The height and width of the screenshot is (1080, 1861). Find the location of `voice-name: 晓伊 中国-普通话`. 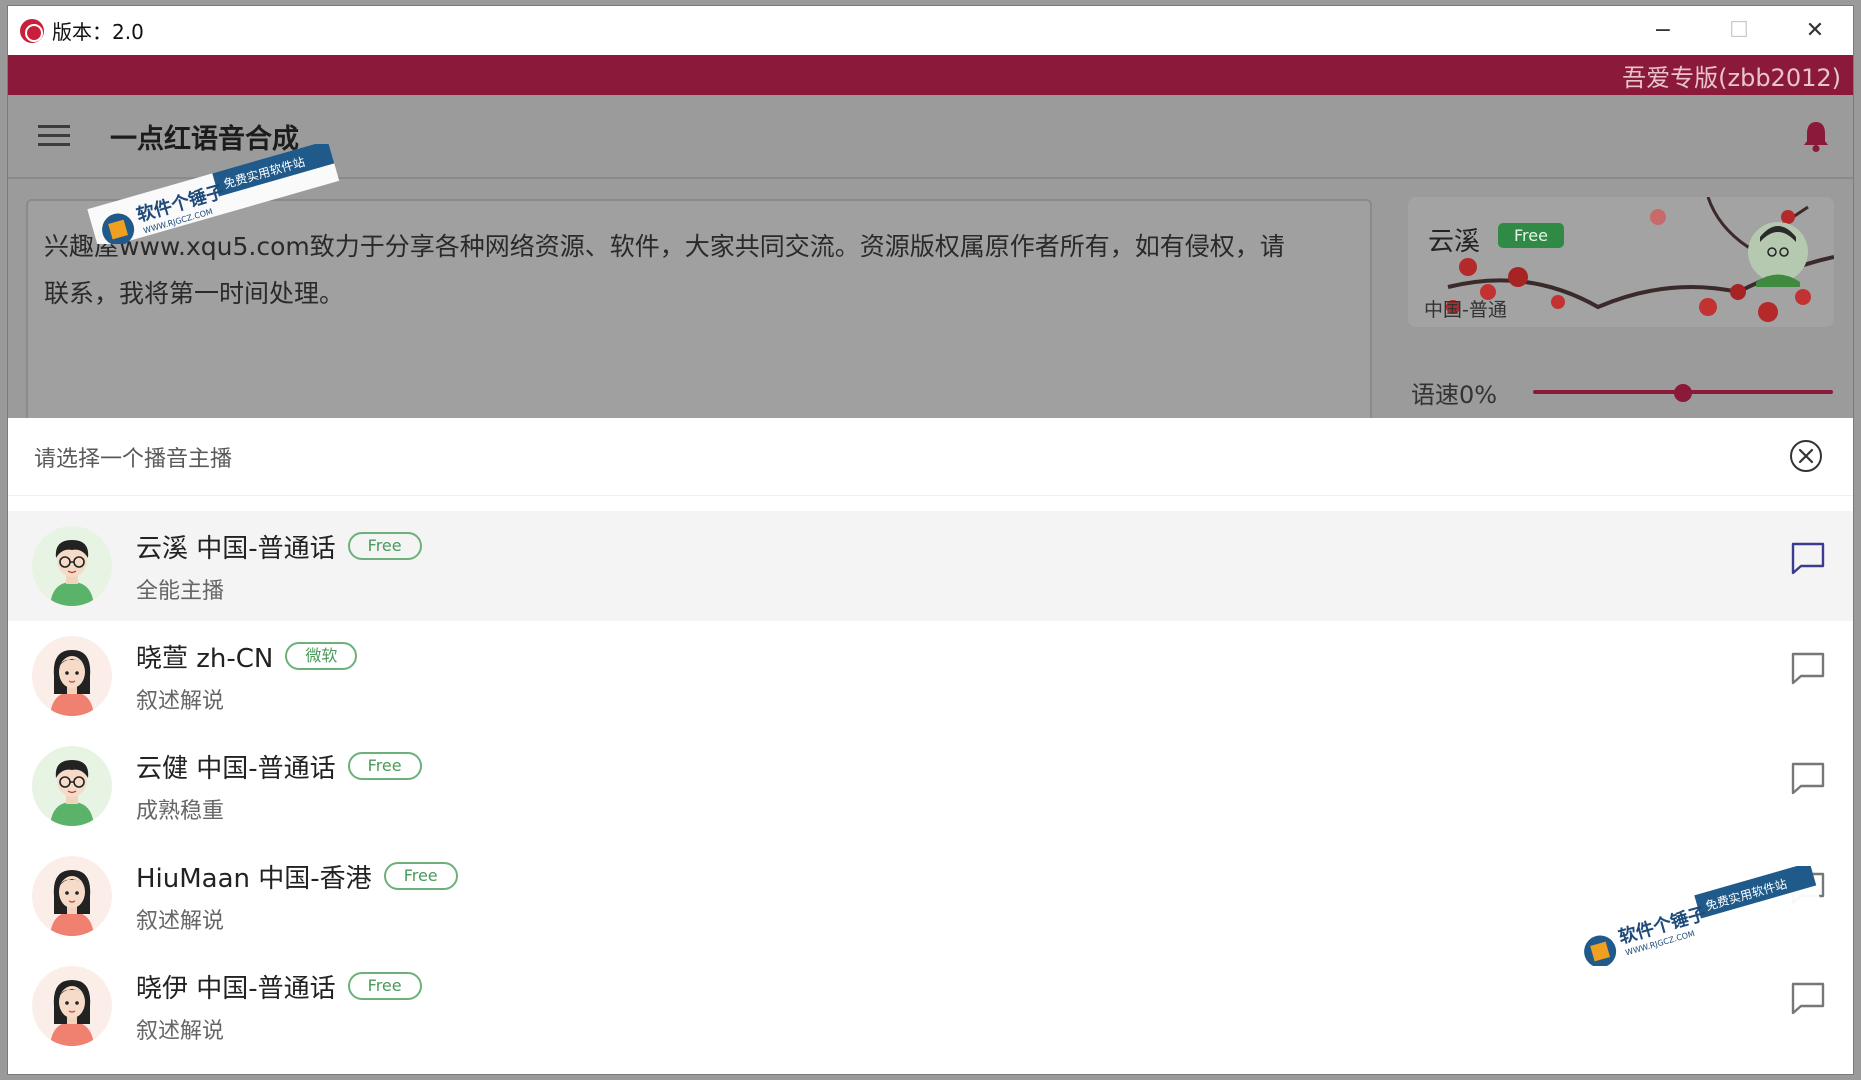

voice-name: 晓伊 中国-普通话 is located at coordinates (236, 988).